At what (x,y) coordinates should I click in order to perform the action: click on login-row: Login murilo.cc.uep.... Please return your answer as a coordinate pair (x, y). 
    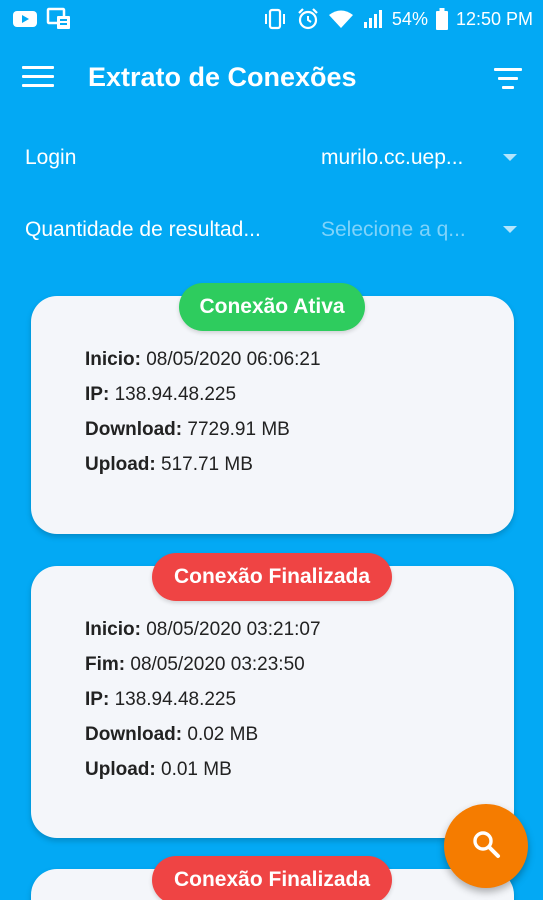
    Looking at the image, I should click on (272, 158).